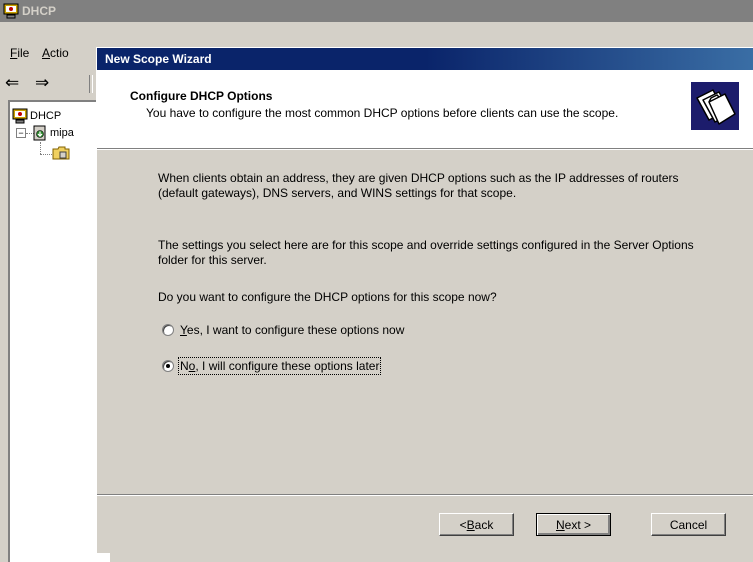 The height and width of the screenshot is (562, 753). Describe the element at coordinates (425, 149) in the screenshot. I see `header-divider` at that location.